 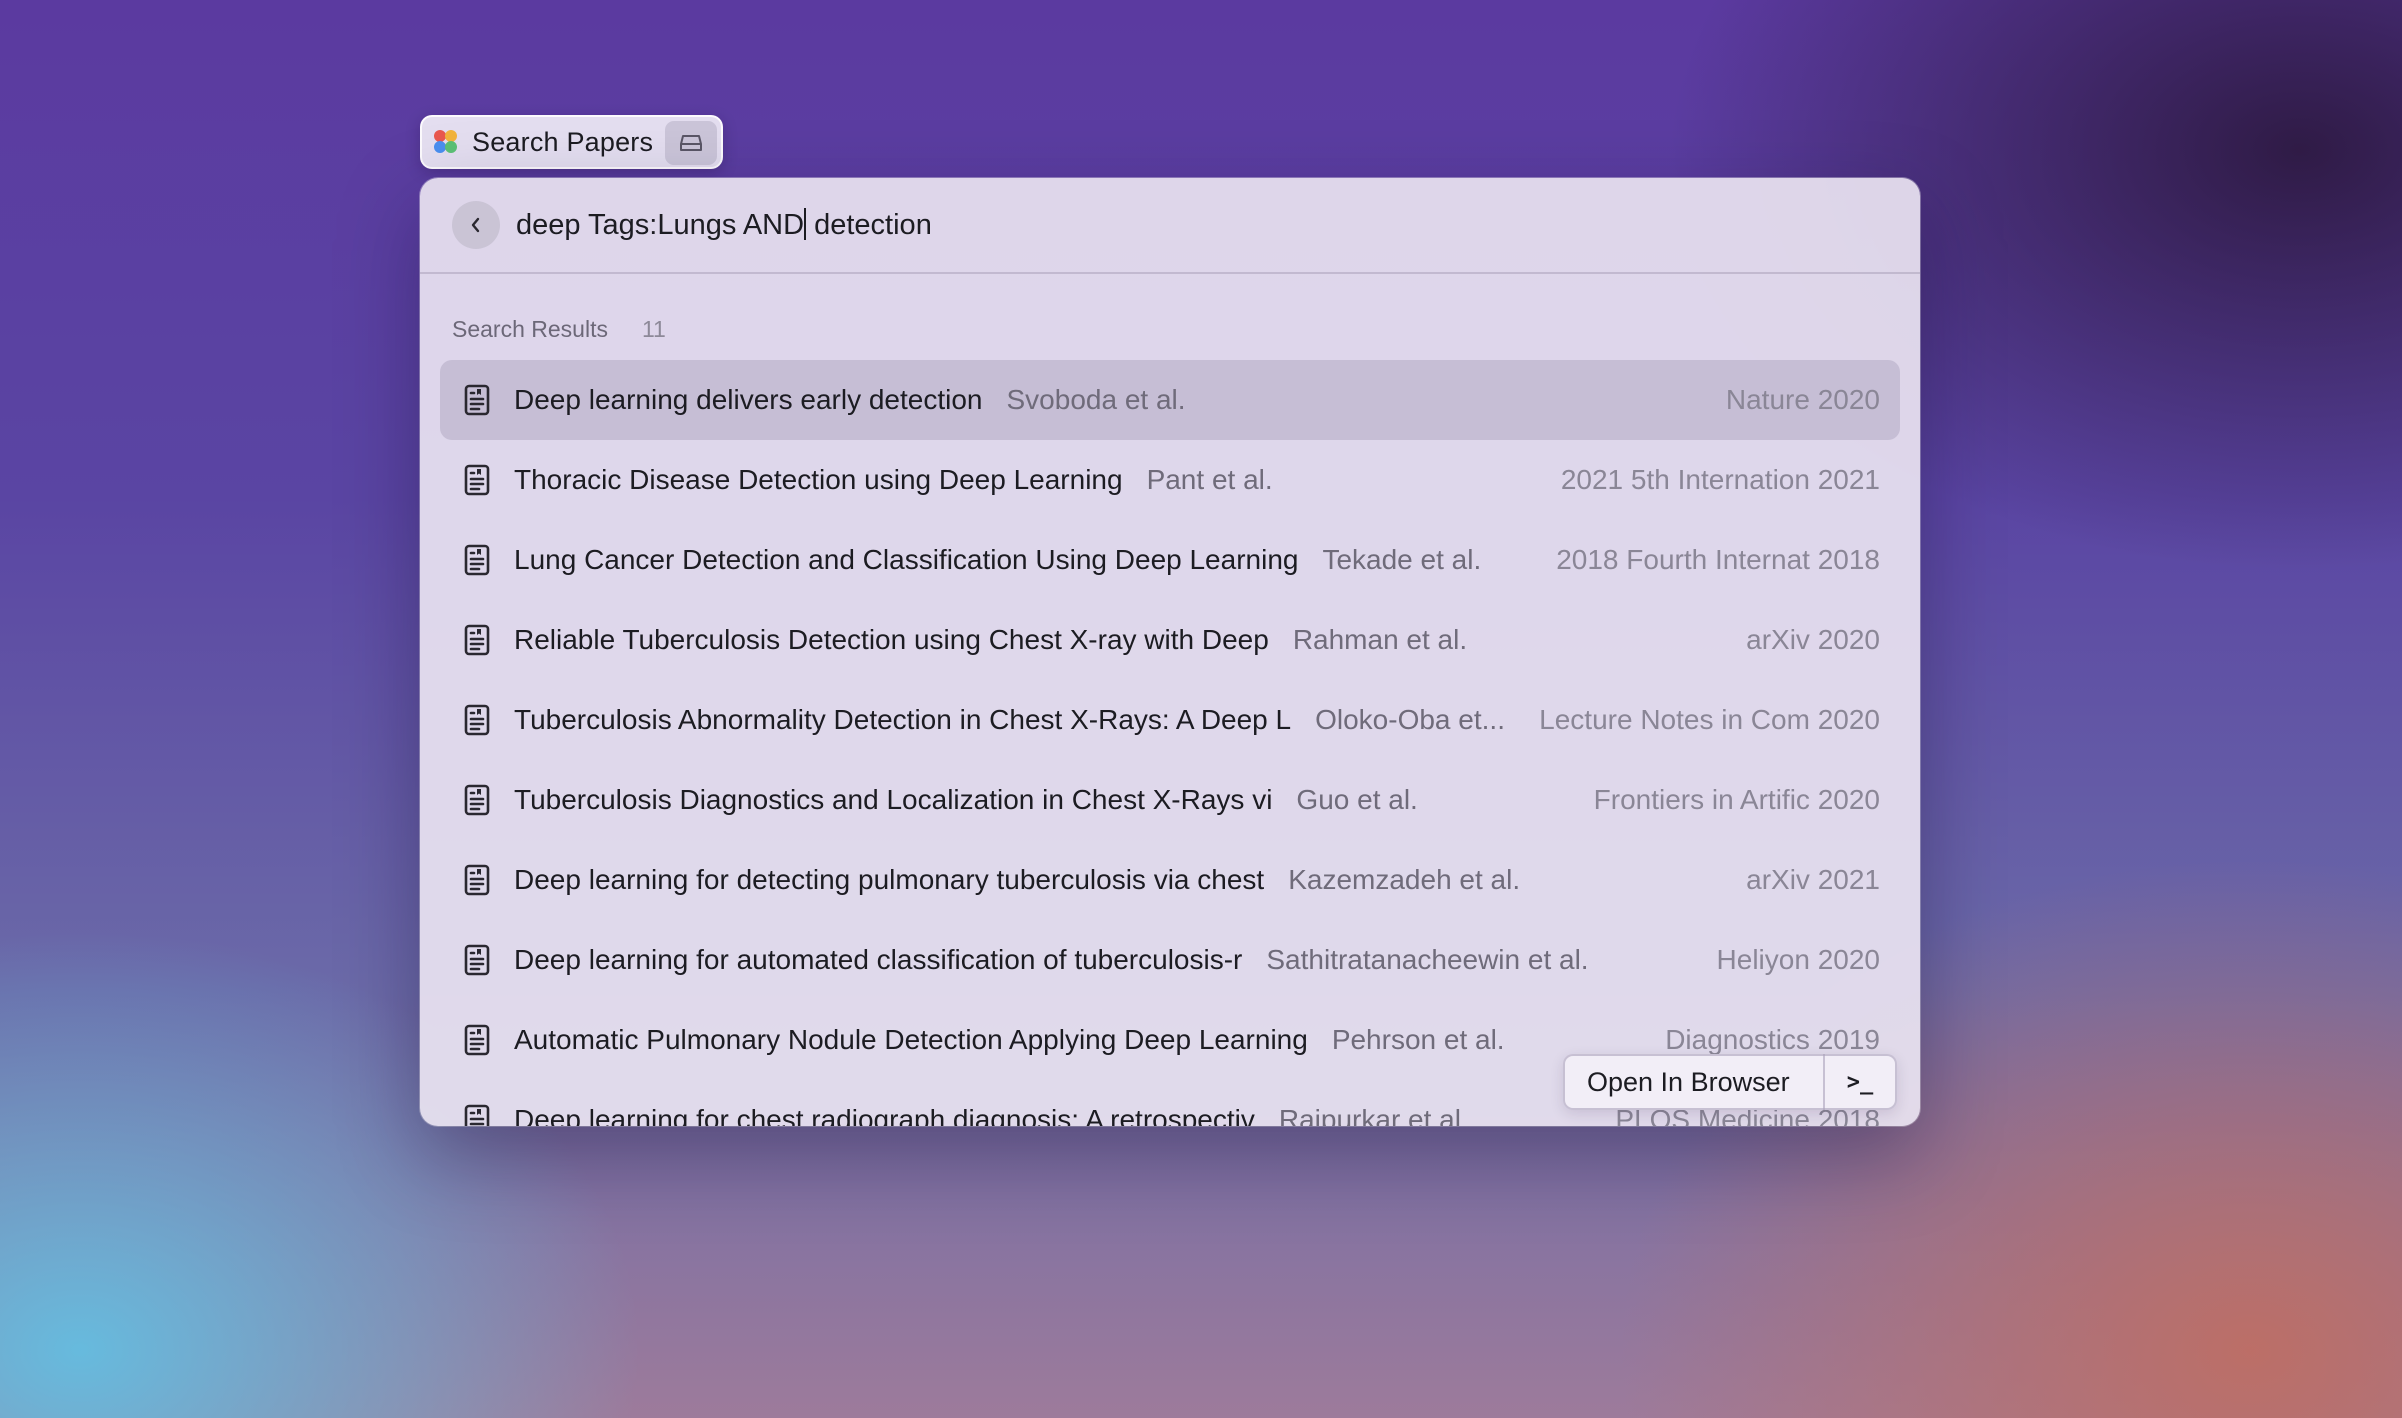 I want to click on back-button, so click(x=476, y=225).